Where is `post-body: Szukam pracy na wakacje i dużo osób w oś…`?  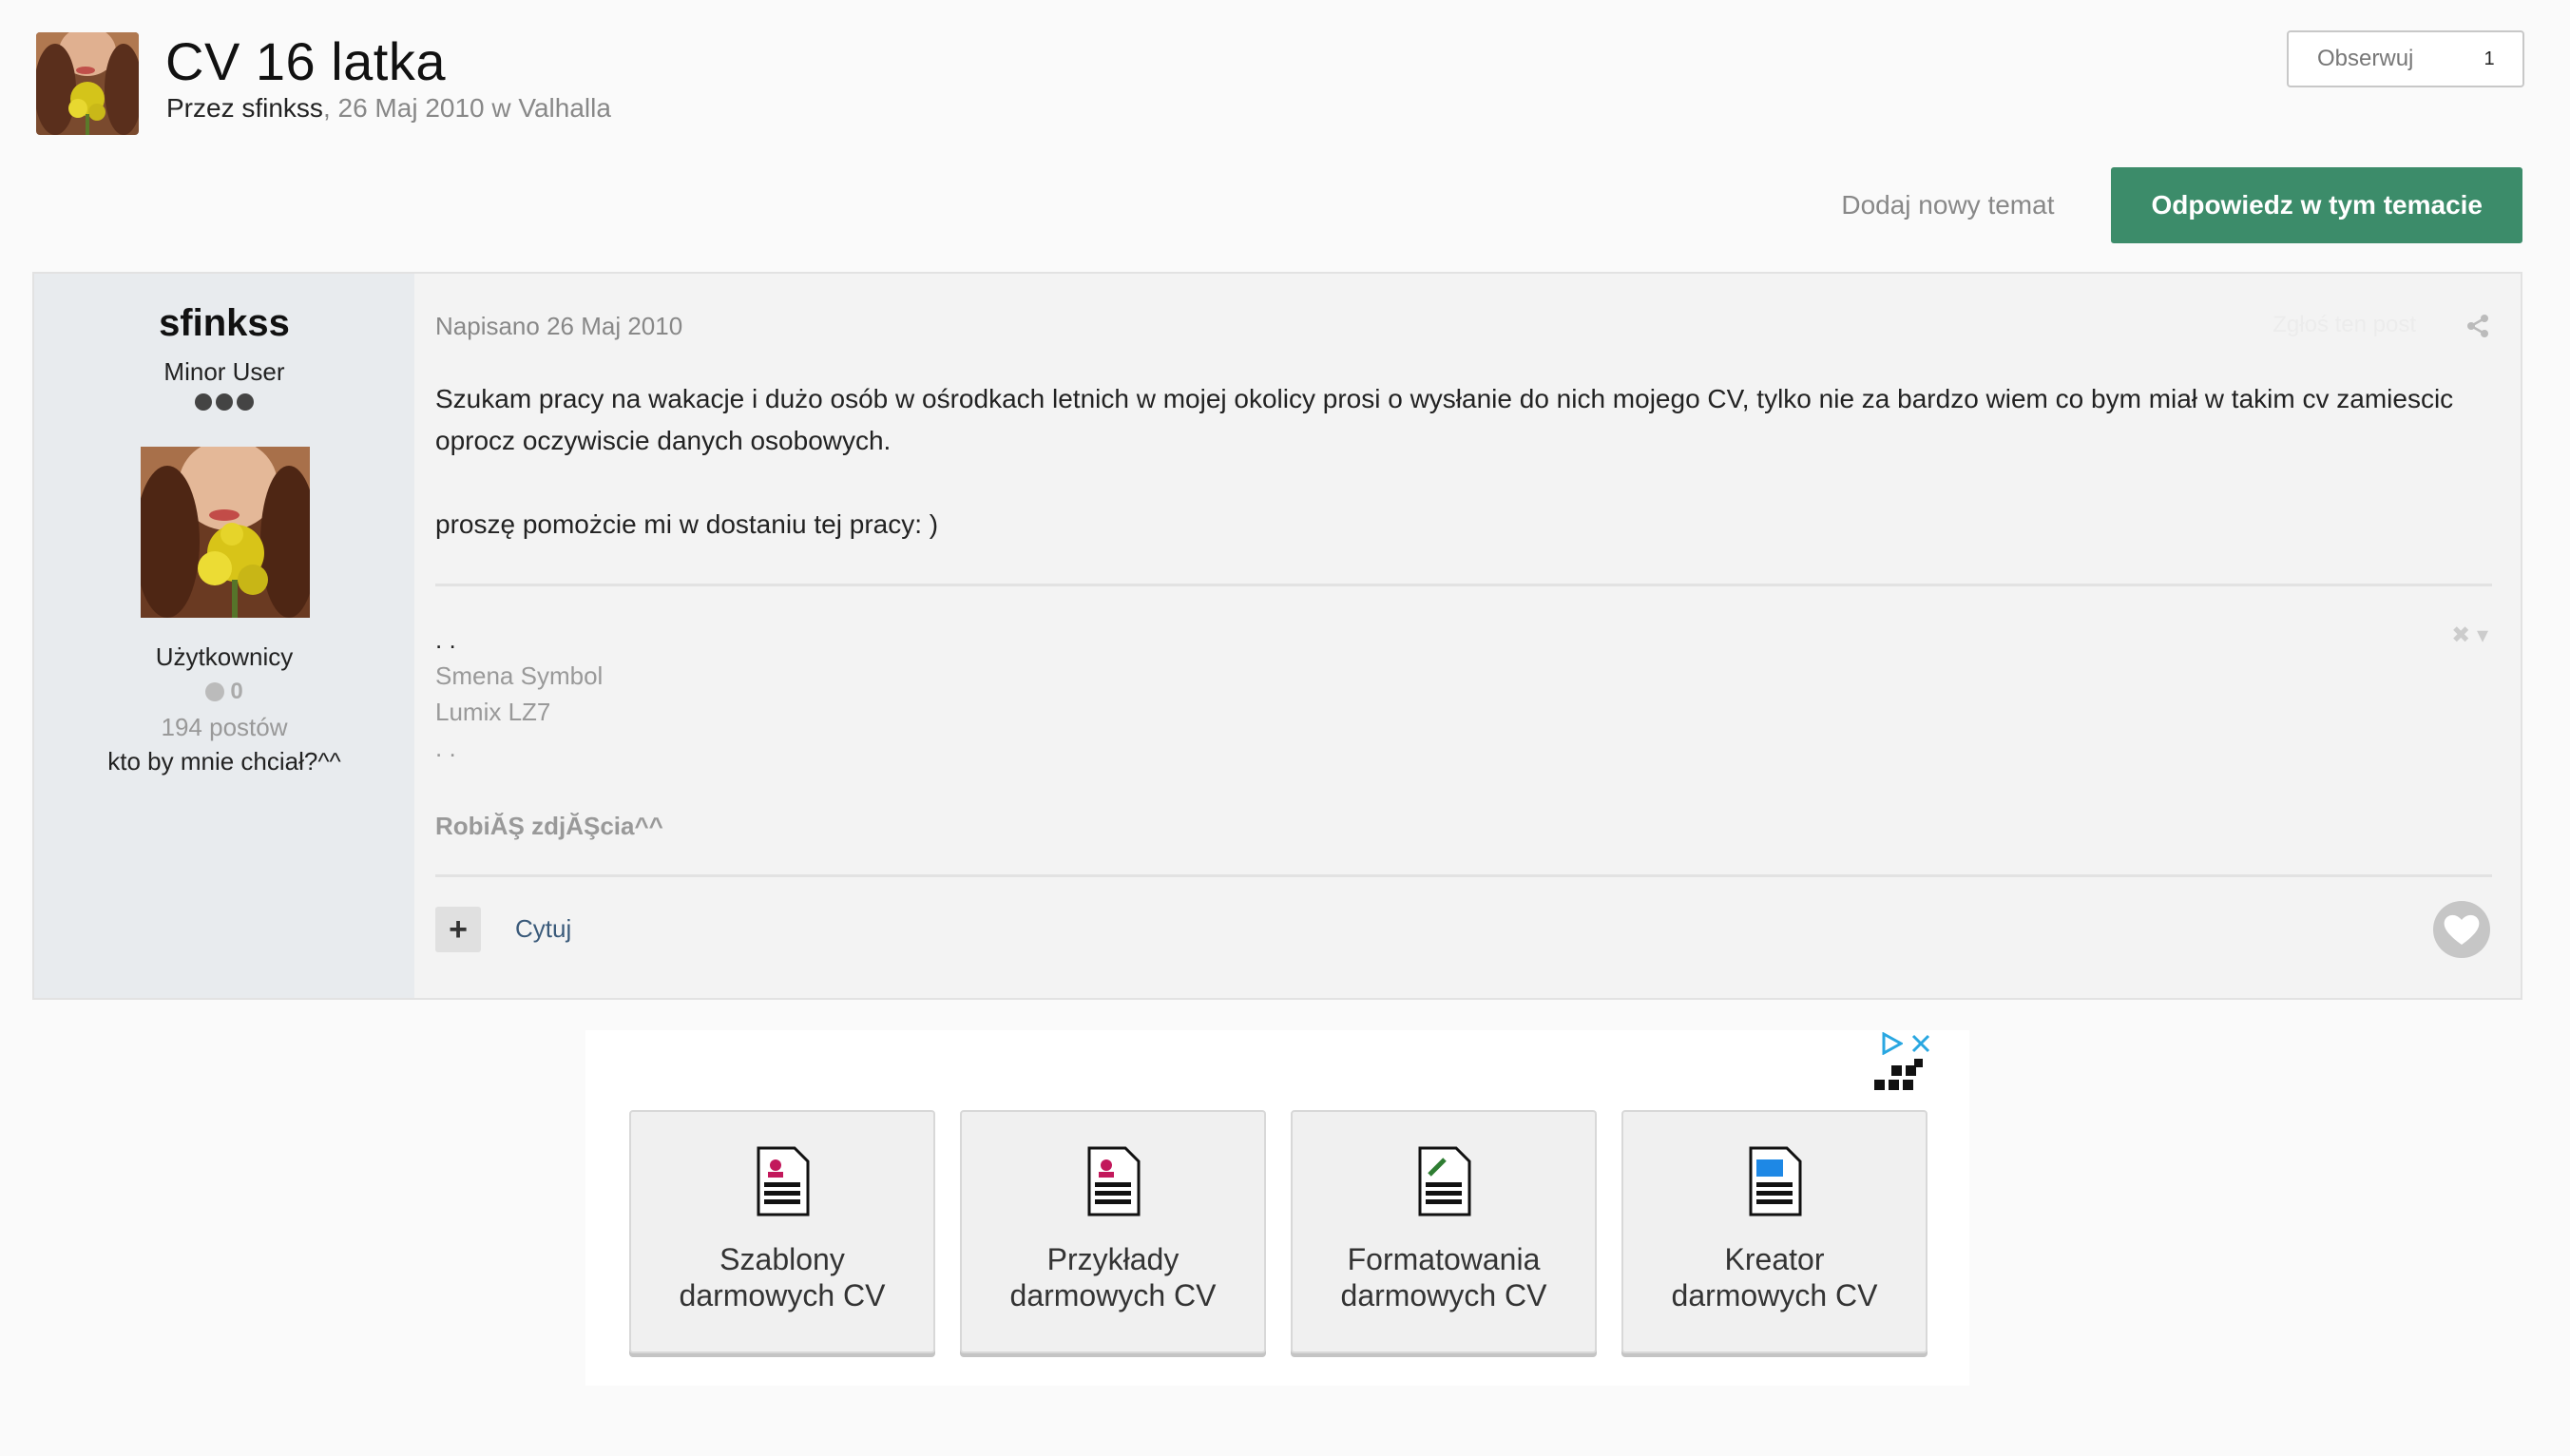
post-body: Szukam pracy na wakacje i dużo osób w oś… is located at coordinates (1476, 482).